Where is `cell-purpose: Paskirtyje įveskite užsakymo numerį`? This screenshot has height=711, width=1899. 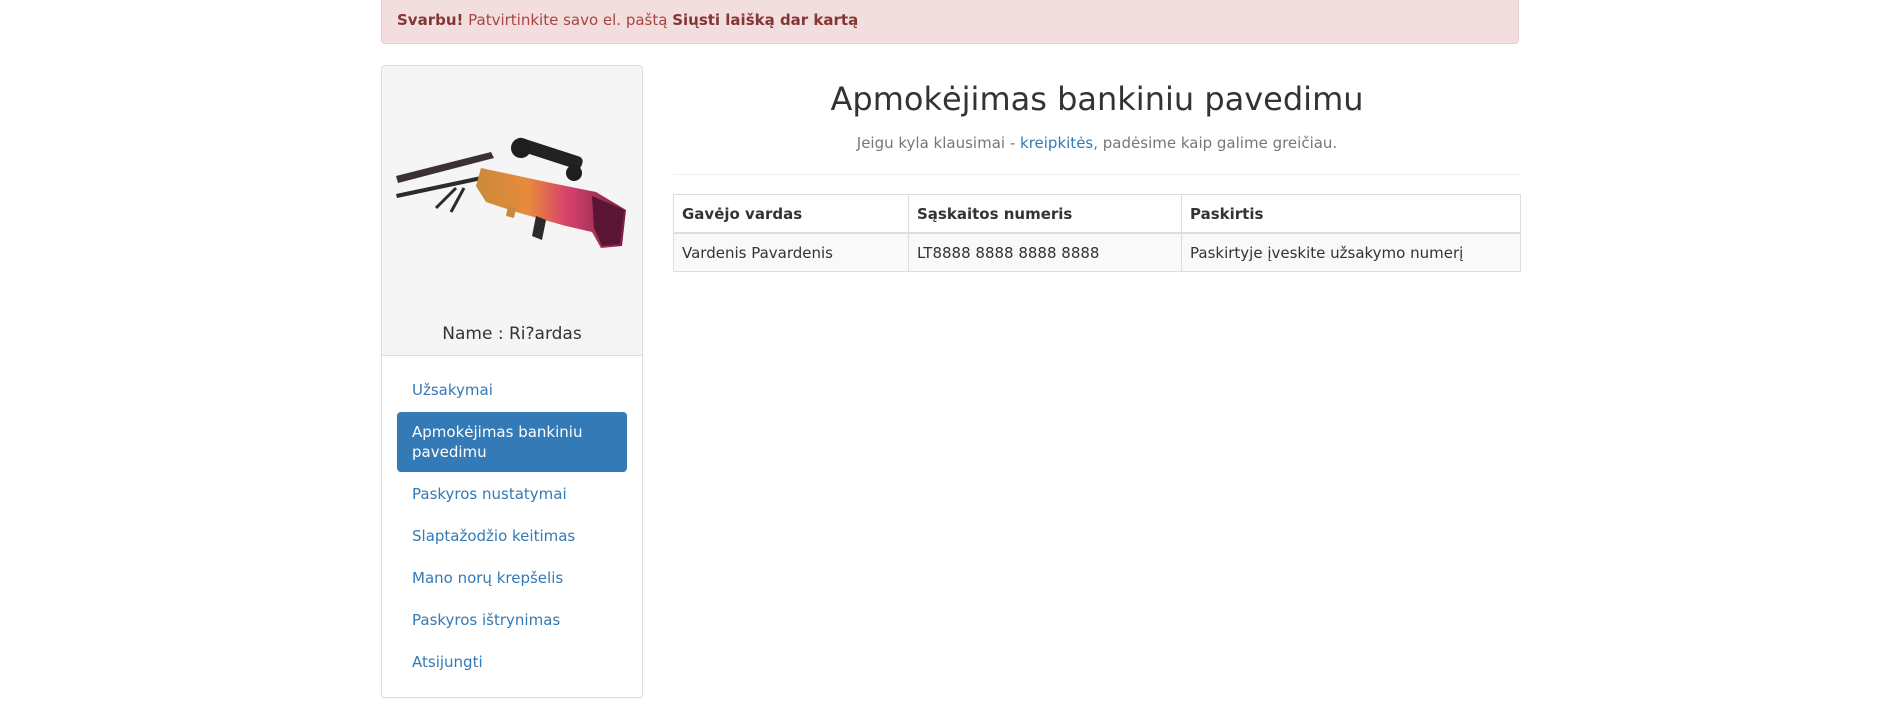 cell-purpose: Paskirtyje įveskite užsakymo numerį is located at coordinates (1351, 252).